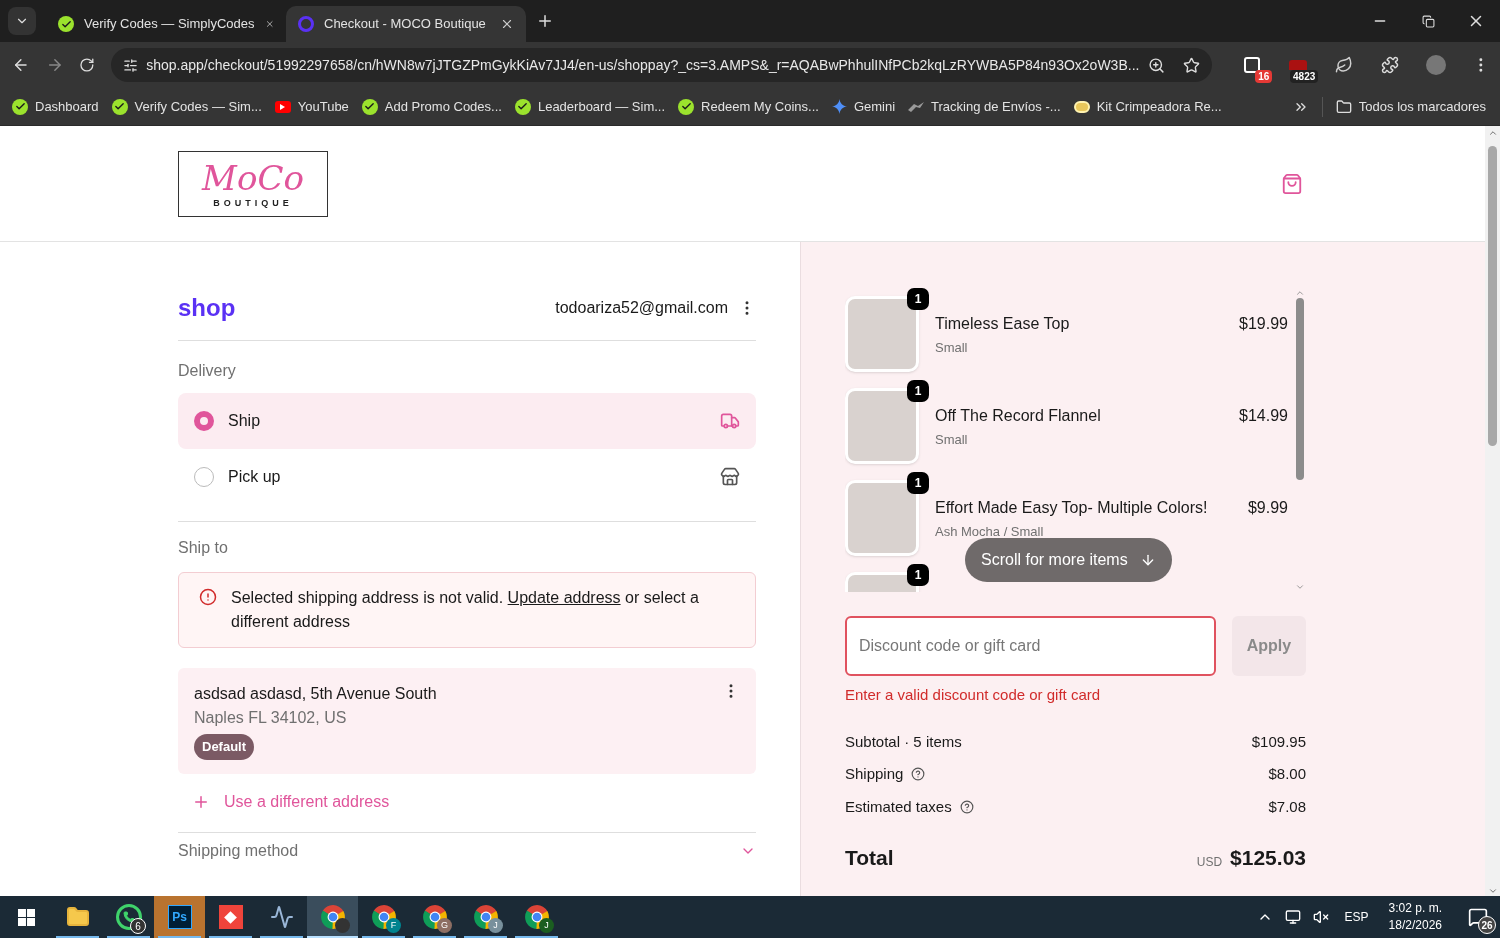 The image size is (1500, 938). What do you see at coordinates (1304, 76) in the screenshot?
I see `extension-badge: 4823` at bounding box center [1304, 76].